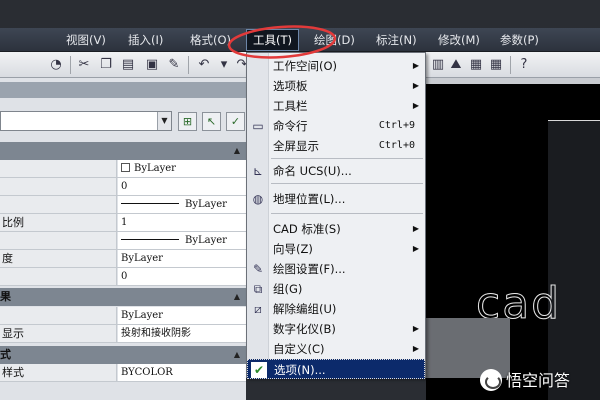 The image size is (600, 400). I want to click on geographic-location-icon: ◍, so click(258, 199).